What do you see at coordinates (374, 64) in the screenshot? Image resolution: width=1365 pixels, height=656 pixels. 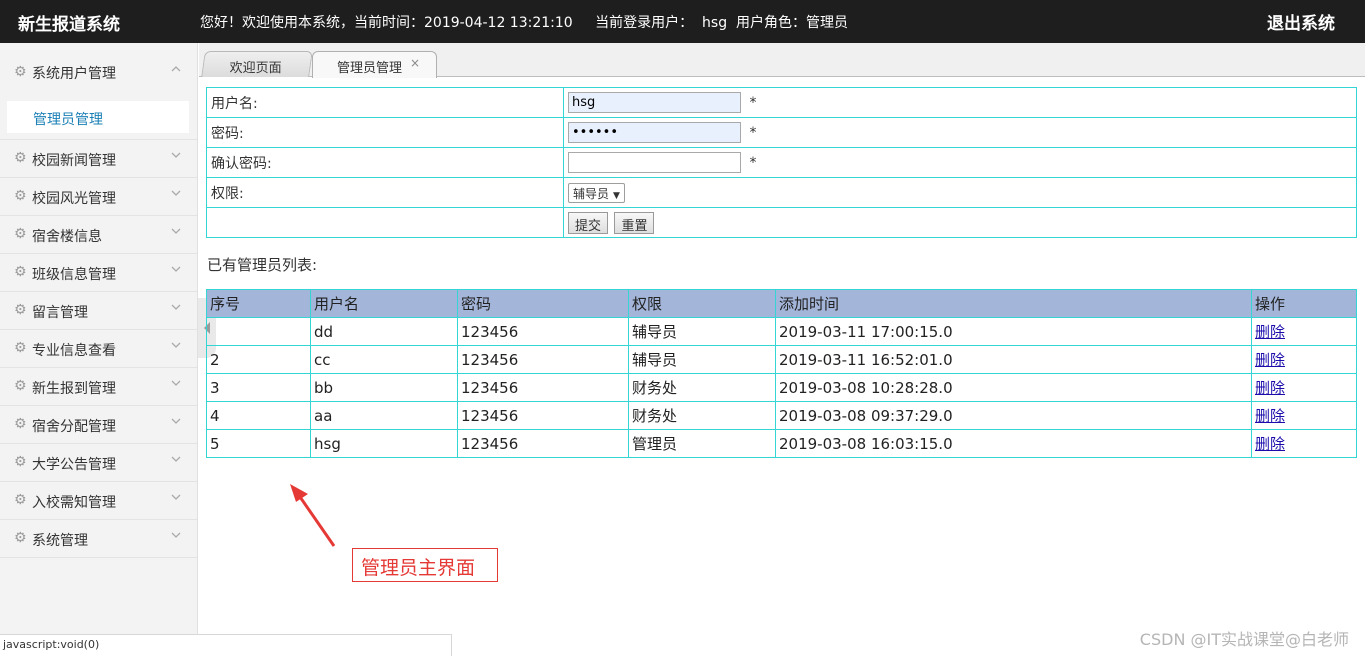 I see `tab-admin-management: 管理员管理 ×` at bounding box center [374, 64].